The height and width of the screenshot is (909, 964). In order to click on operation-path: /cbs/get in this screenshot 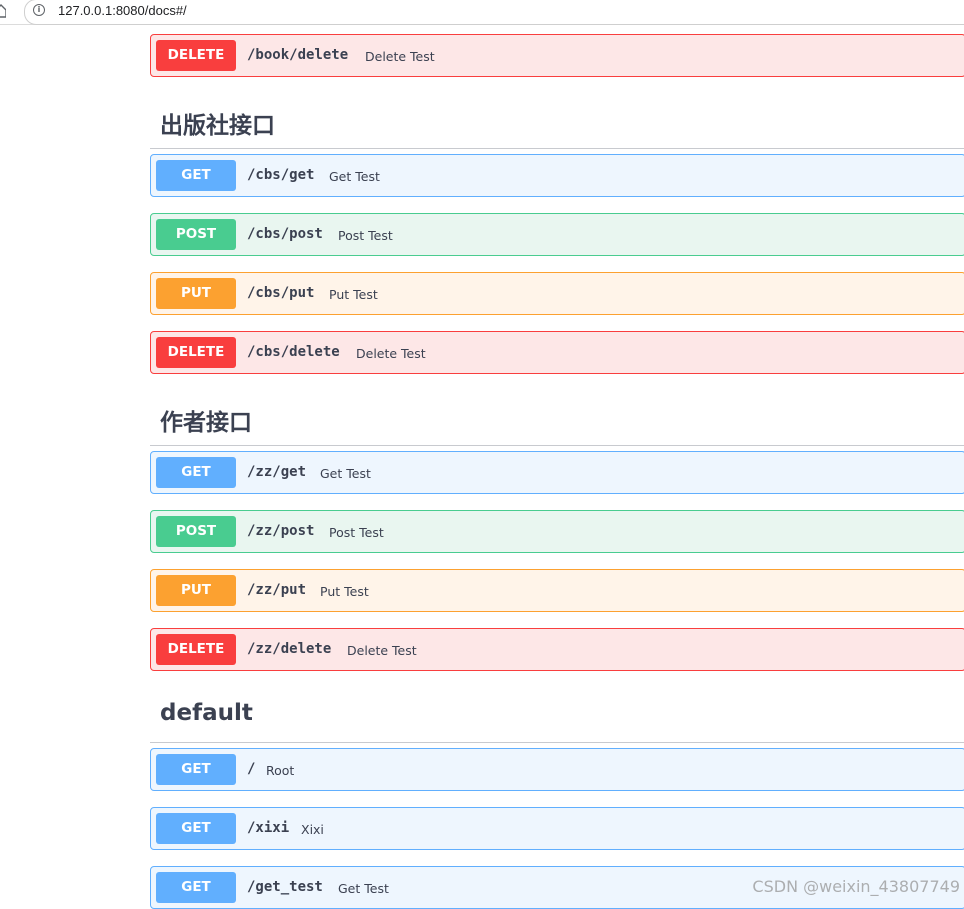, I will do `click(280, 175)`.